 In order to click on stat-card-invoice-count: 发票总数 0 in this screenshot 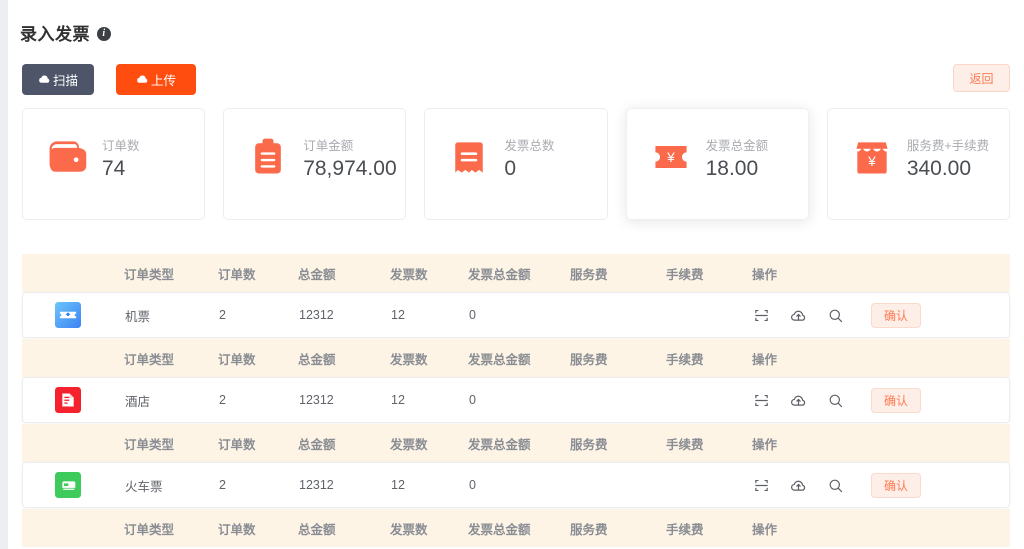, I will do `click(516, 164)`.